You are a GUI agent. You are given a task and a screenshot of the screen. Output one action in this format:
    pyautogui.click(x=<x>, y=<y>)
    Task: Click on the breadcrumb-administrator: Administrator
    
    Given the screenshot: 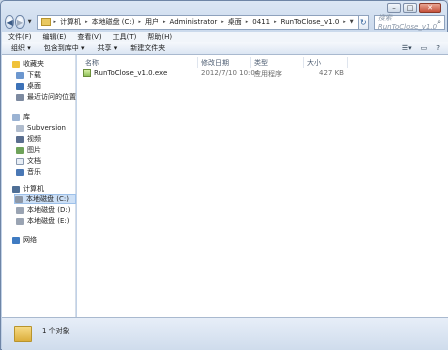 What is the action you would take?
    pyautogui.click(x=194, y=22)
    